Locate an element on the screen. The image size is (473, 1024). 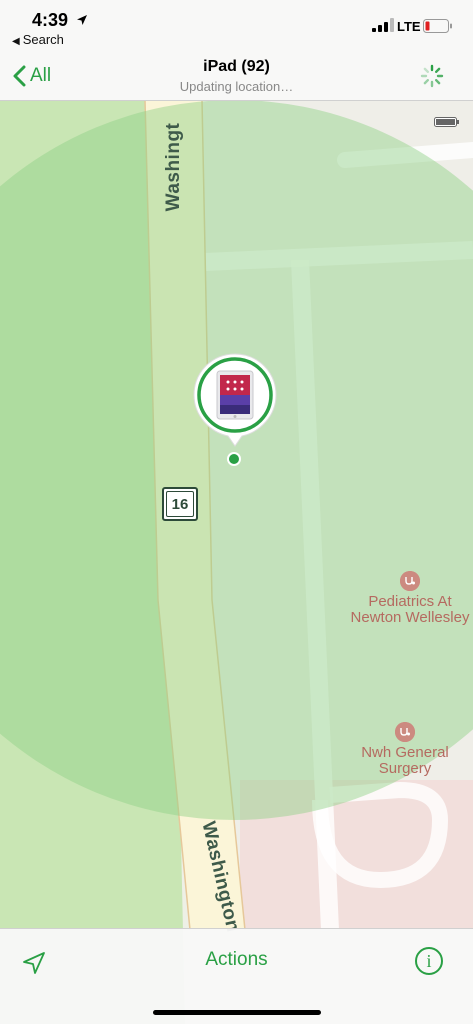
poi-name-line2: Surgery is located at coordinates (405, 768).